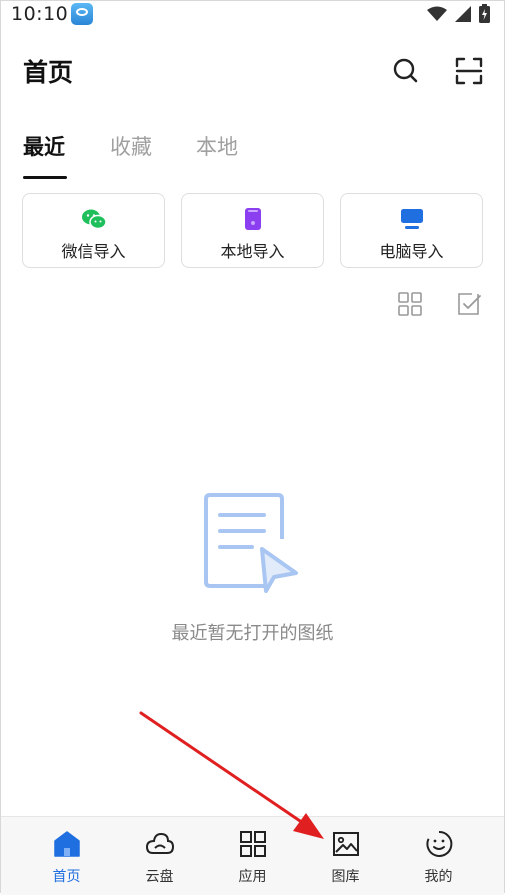 Image resolution: width=505 pixels, height=895 pixels. What do you see at coordinates (231, 775) in the screenshot?
I see `annotation-arrow` at bounding box center [231, 775].